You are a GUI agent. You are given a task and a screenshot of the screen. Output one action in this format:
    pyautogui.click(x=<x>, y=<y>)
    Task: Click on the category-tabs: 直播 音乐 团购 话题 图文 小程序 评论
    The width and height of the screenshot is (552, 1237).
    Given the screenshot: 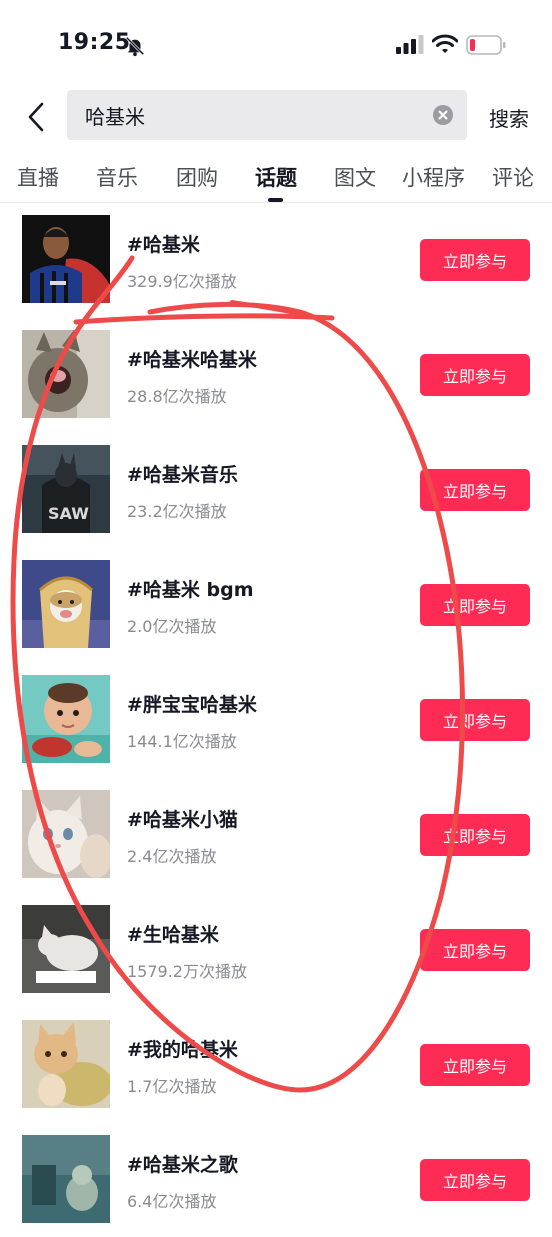 What is the action you would take?
    pyautogui.click(x=276, y=175)
    